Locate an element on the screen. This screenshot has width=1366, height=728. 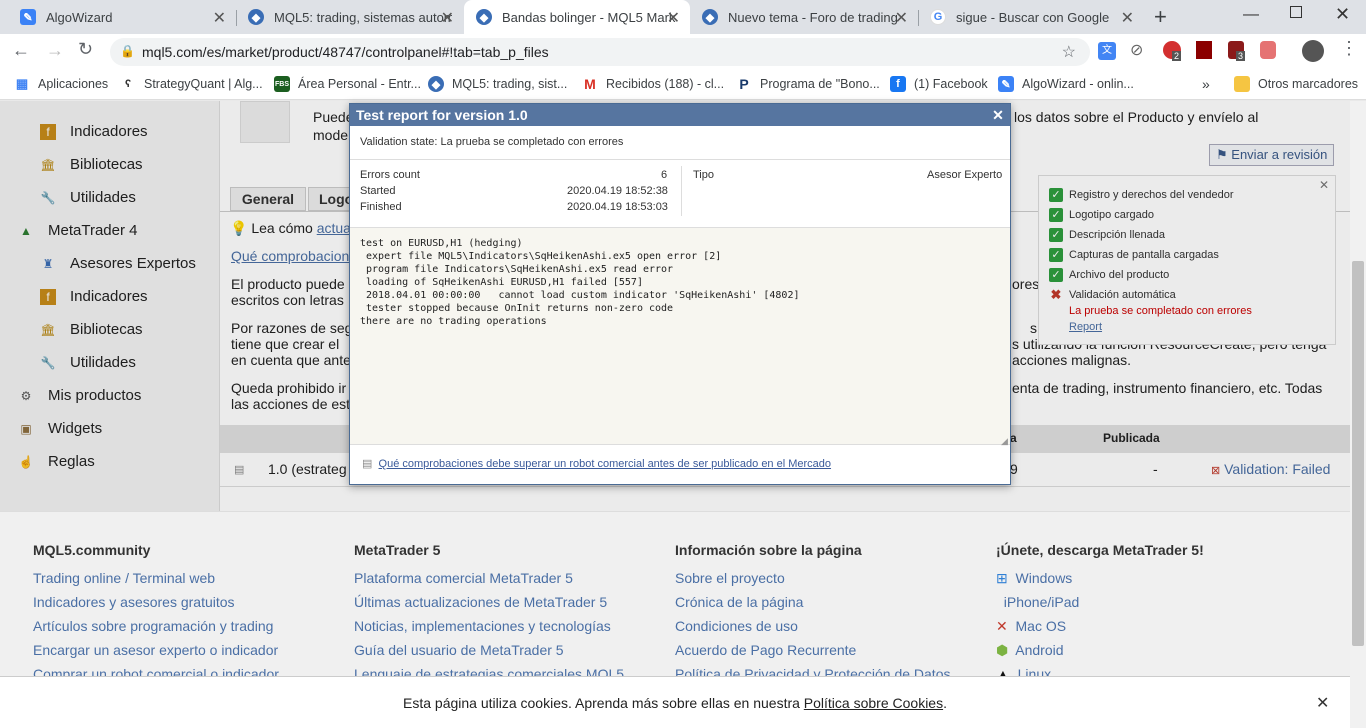
google-icon: G is located at coordinates (938, 17).